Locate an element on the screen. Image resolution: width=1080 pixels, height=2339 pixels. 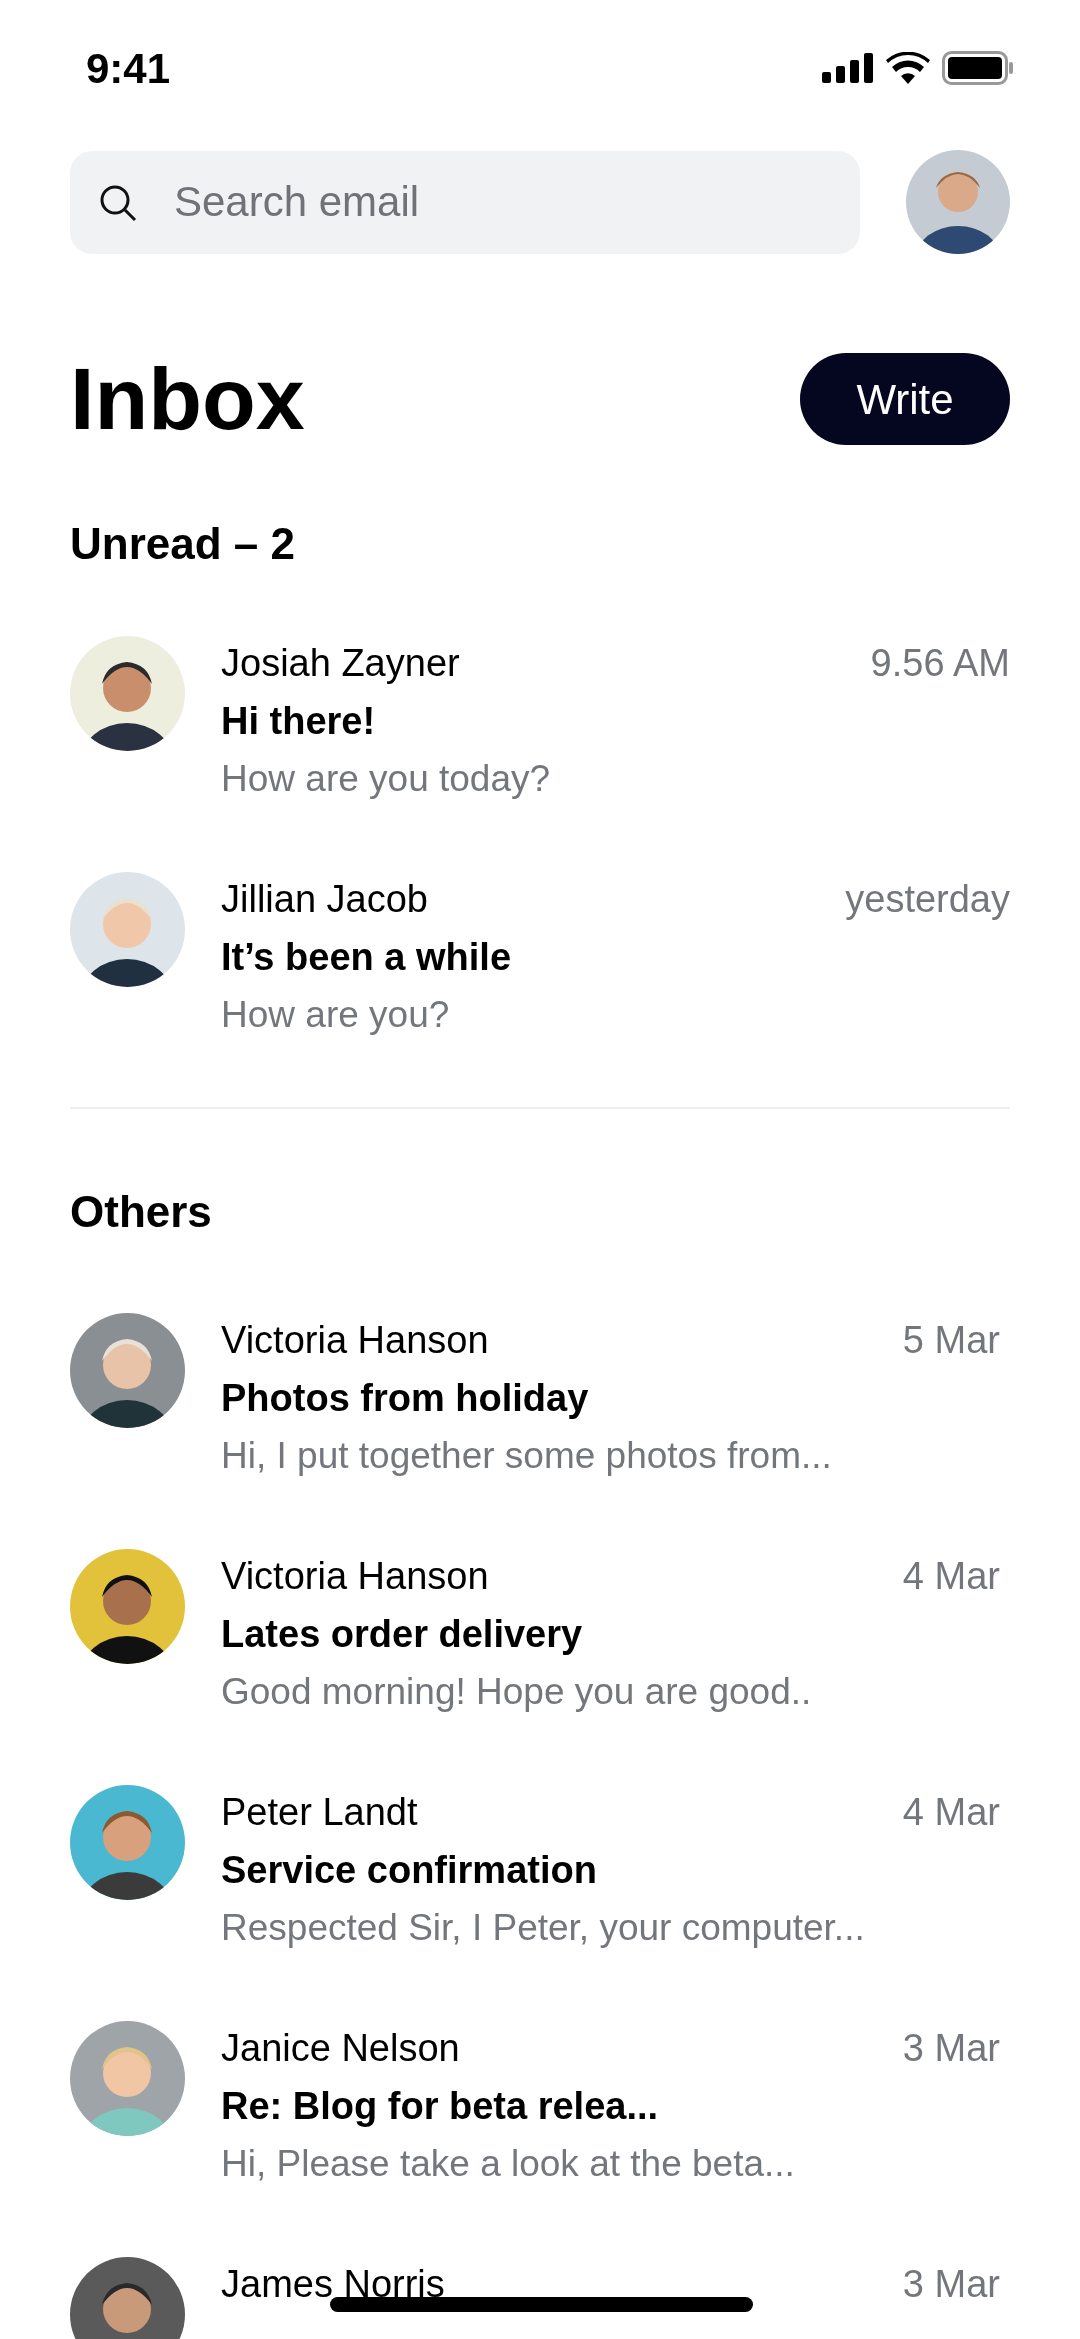
email-time: 9.56 AM is located at coordinates (940, 663).